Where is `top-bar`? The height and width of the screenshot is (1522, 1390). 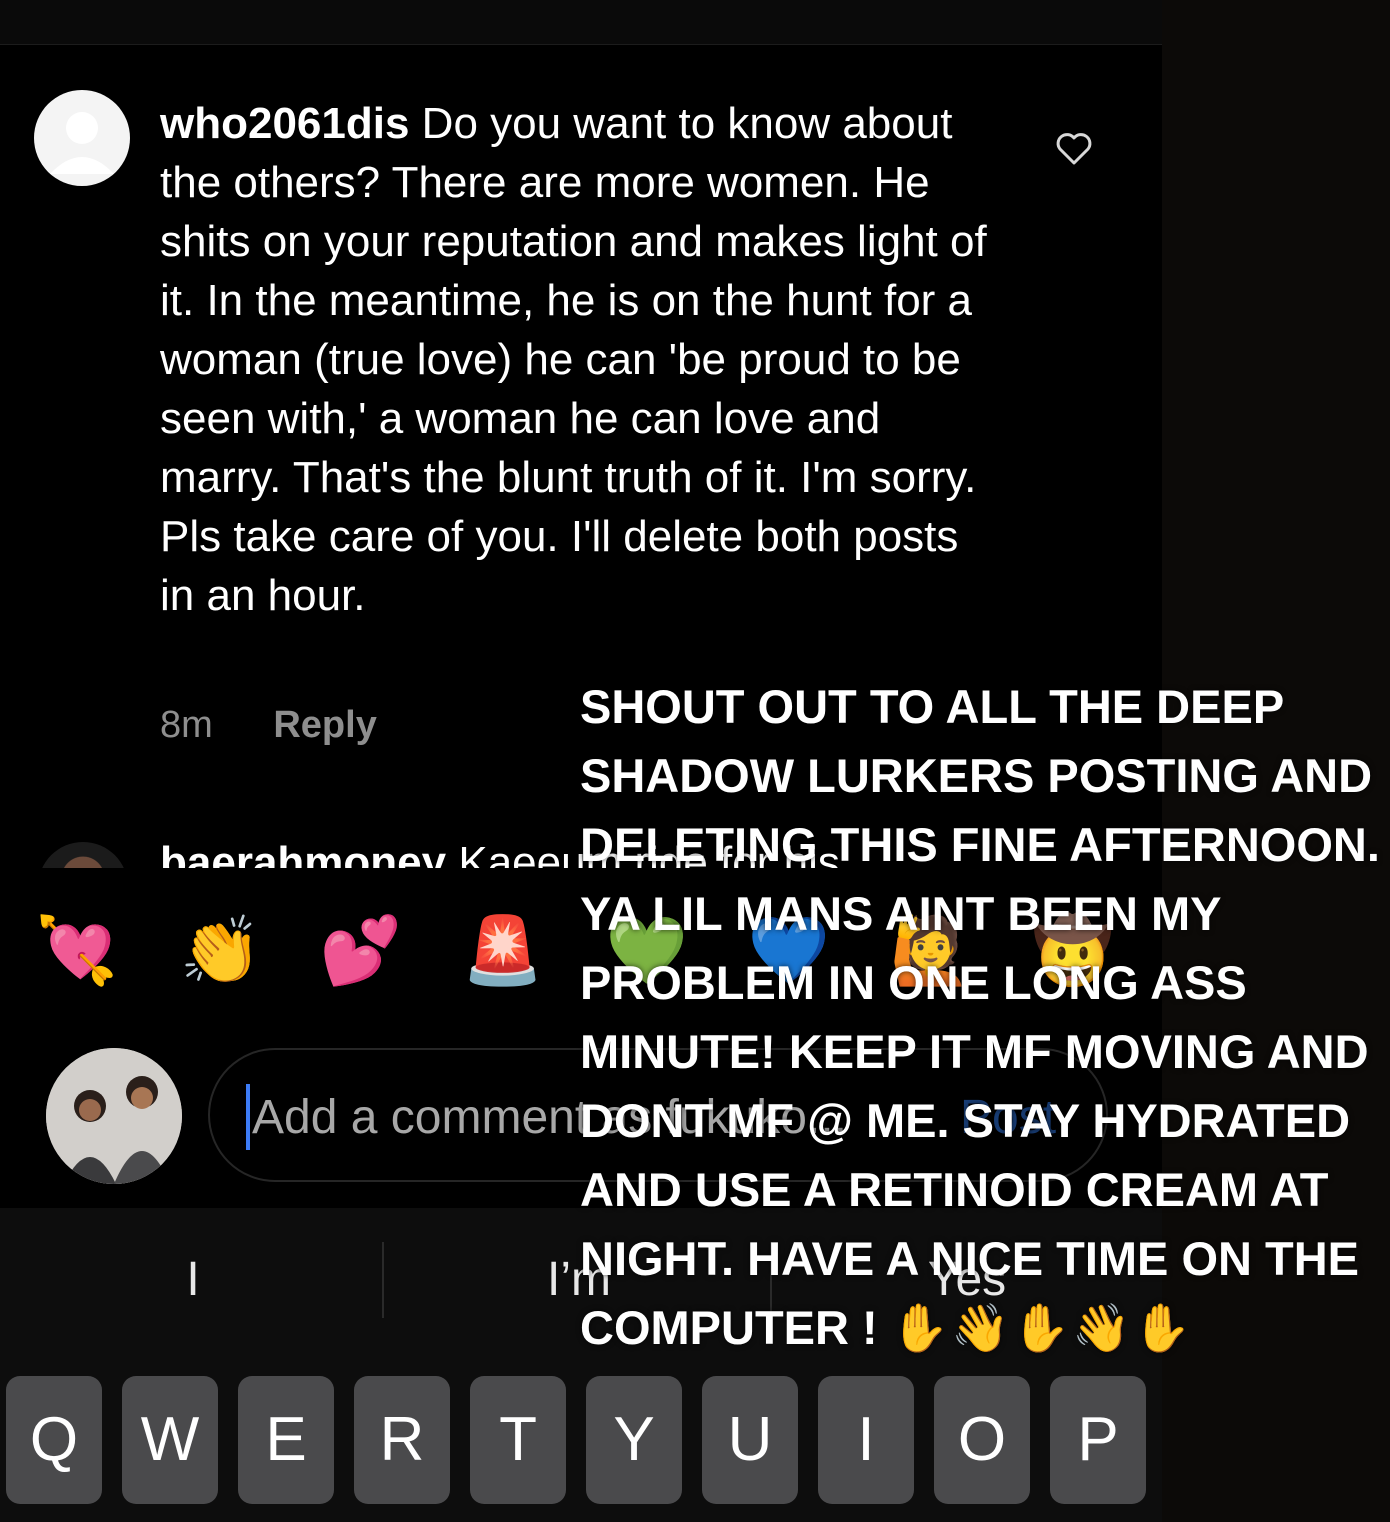 top-bar is located at coordinates (581, 22).